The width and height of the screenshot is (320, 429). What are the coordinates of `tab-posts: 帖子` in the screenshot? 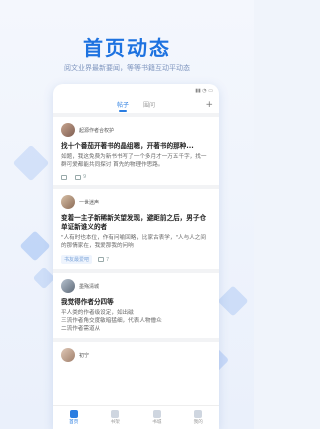 It's located at (123, 106).